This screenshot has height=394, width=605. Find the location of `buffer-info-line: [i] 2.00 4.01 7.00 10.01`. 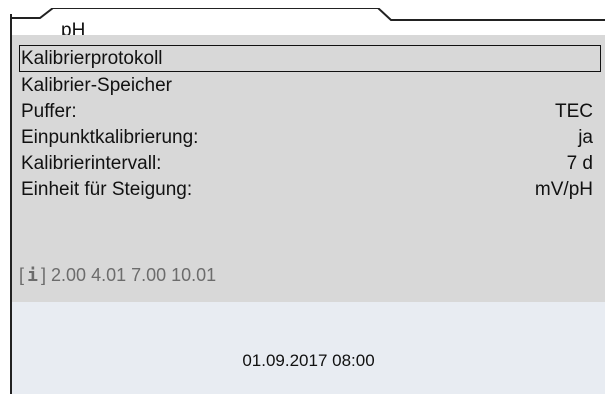

buffer-info-line: [i] 2.00 4.01 7.00 10.01 is located at coordinates (117, 275).